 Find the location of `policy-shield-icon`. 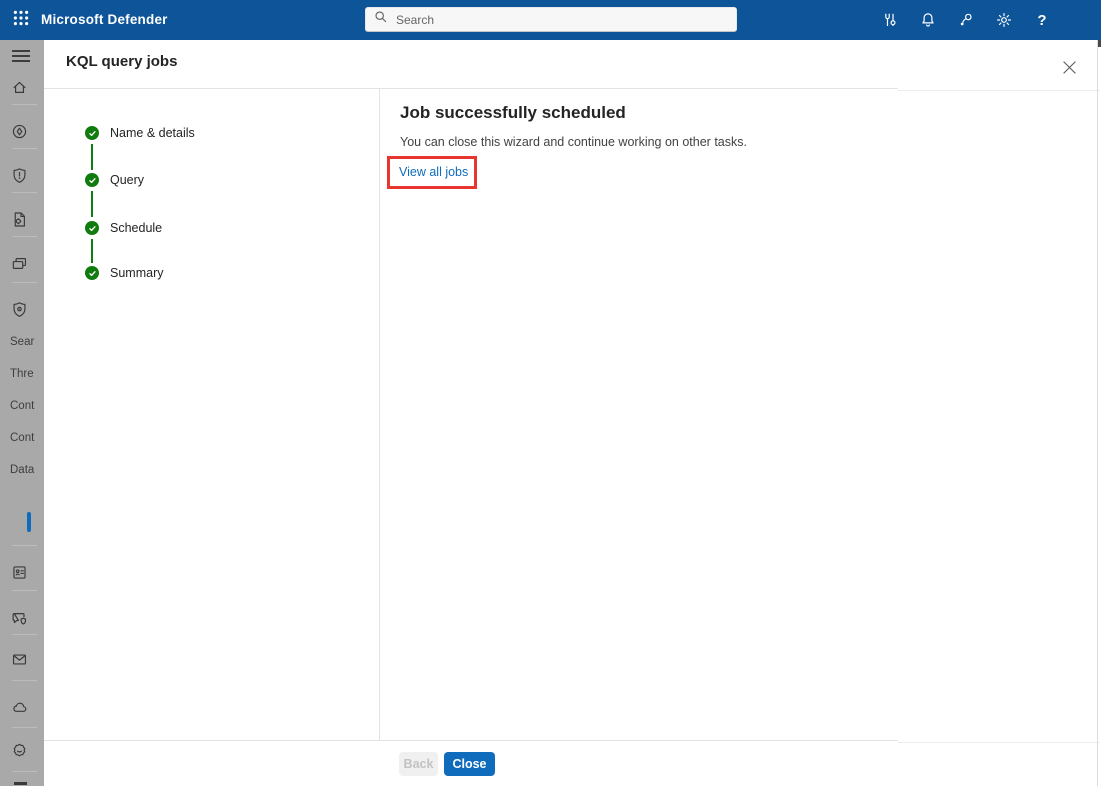

policy-shield-icon is located at coordinates (19, 309).